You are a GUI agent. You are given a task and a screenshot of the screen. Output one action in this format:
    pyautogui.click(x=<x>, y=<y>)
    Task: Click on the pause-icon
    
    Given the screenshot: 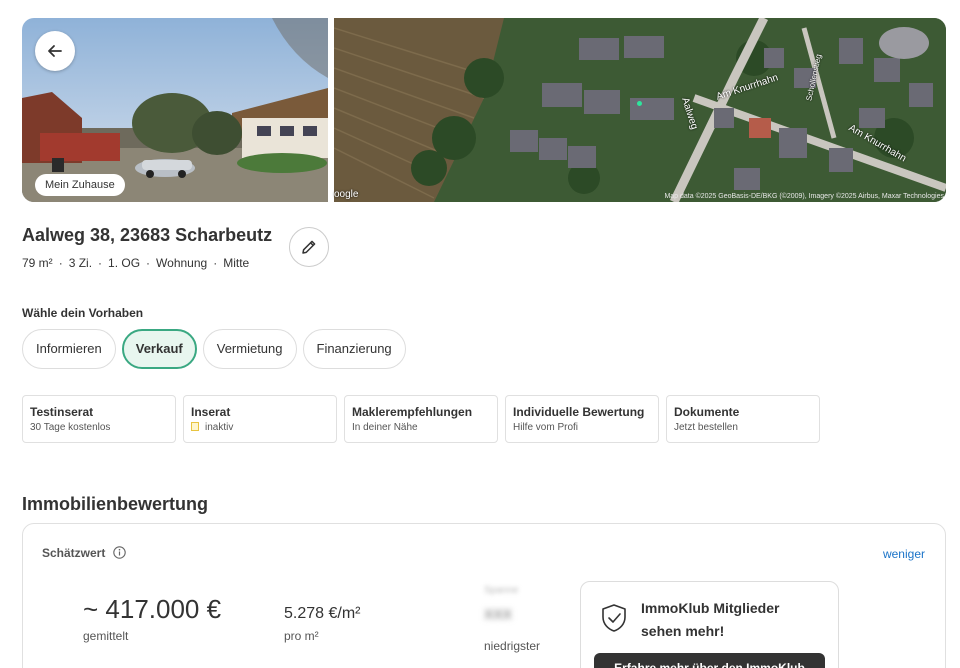 What is the action you would take?
    pyautogui.click(x=195, y=426)
    